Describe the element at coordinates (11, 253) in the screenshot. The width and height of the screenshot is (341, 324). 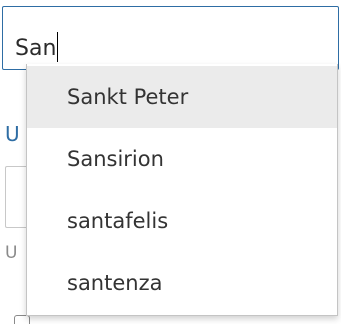
I see `background-help-text: U` at that location.